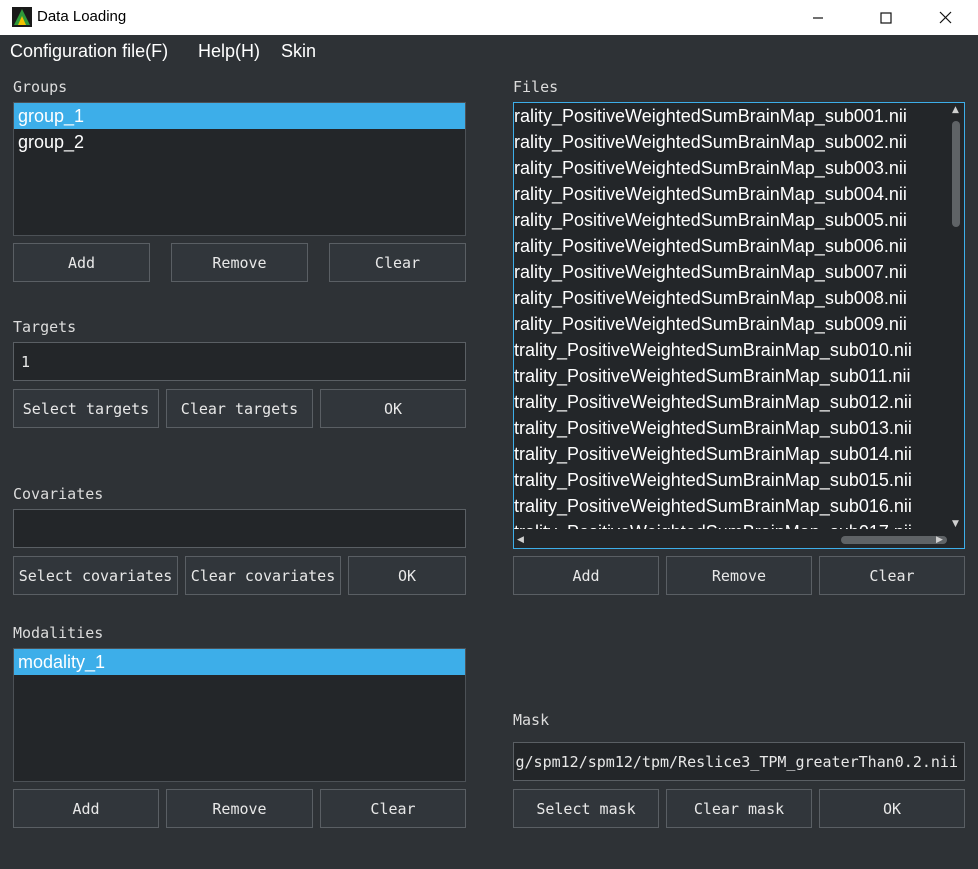 Image resolution: width=978 pixels, height=869 pixels. What do you see at coordinates (239, 715) in the screenshot?
I see `modalities-list: modality_1` at bounding box center [239, 715].